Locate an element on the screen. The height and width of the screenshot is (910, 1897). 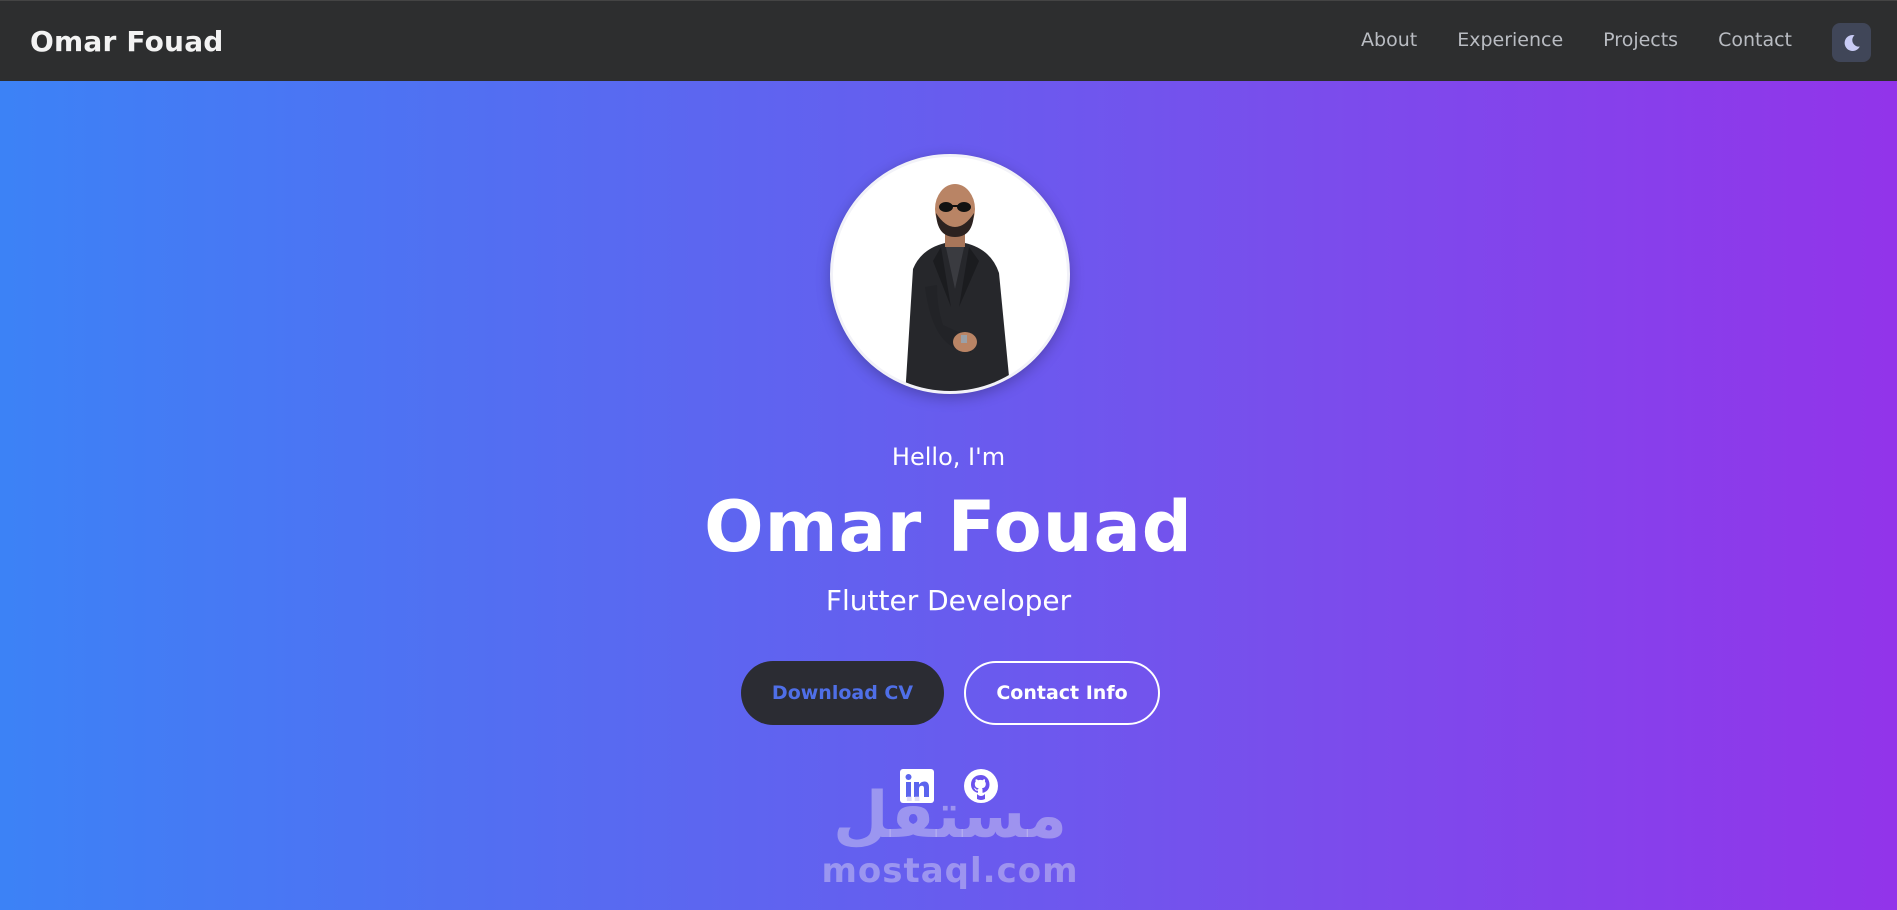
linkedin-icon is located at coordinates (917, 786).